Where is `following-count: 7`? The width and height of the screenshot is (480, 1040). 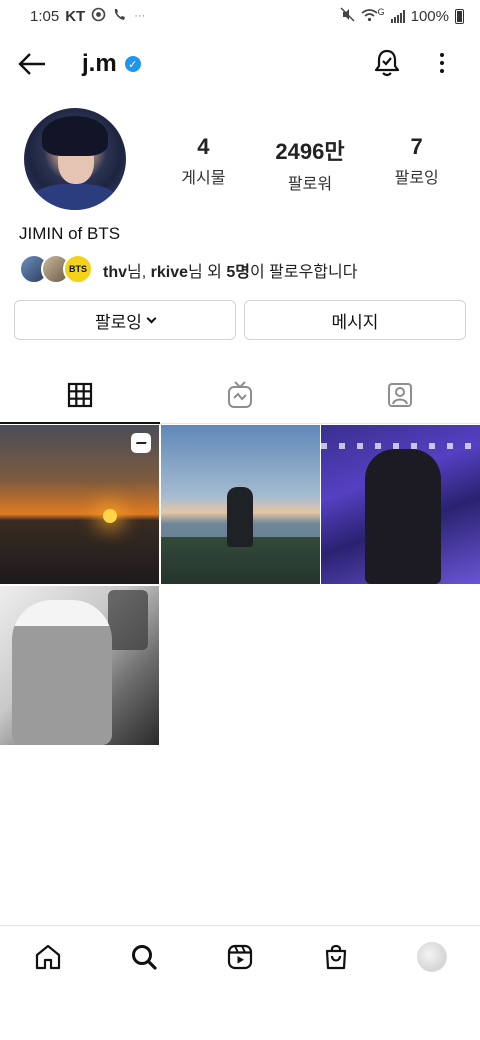 following-count: 7 is located at coordinates (416, 146).